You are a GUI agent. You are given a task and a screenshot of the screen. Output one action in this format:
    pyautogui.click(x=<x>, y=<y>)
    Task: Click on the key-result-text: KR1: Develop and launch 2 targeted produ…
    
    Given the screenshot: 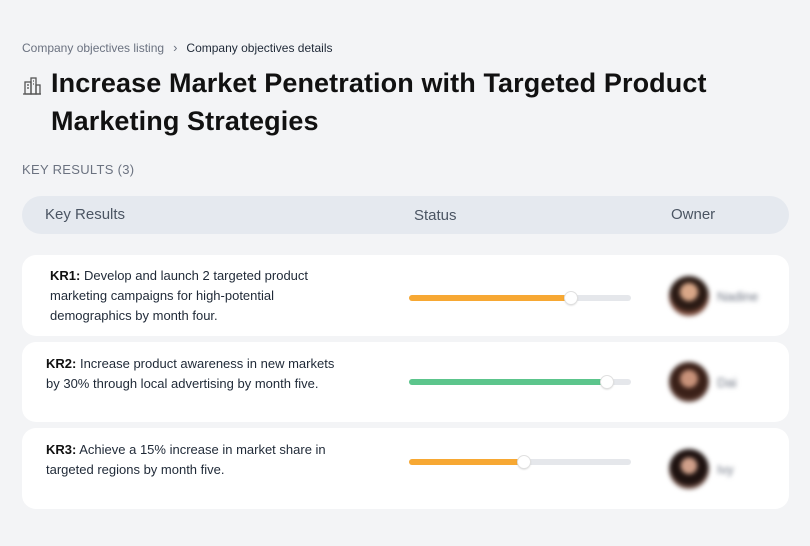 What is the action you would take?
    pyautogui.click(x=200, y=296)
    